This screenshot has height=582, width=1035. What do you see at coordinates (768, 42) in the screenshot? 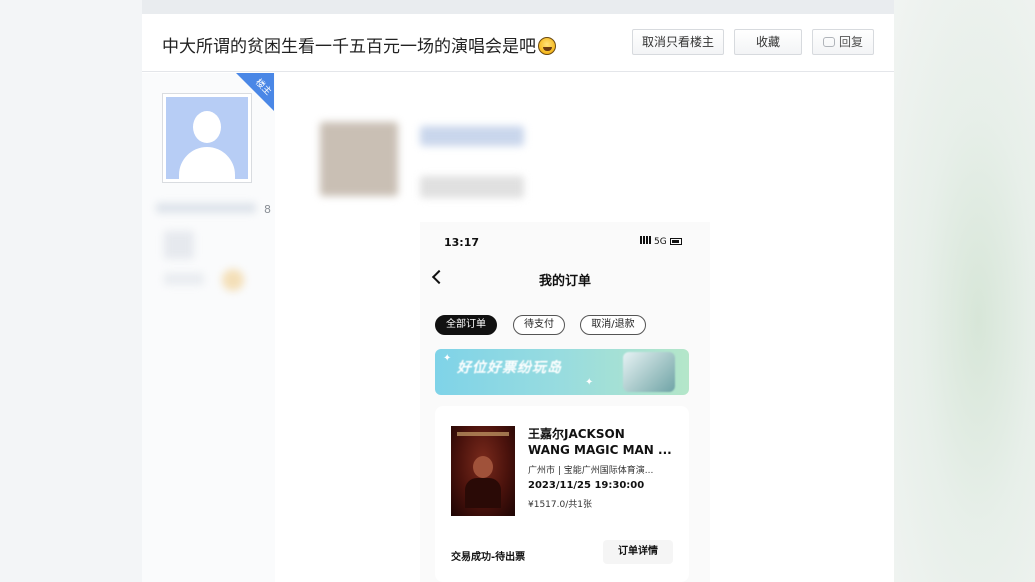
I see `favorite-button: 收藏` at bounding box center [768, 42].